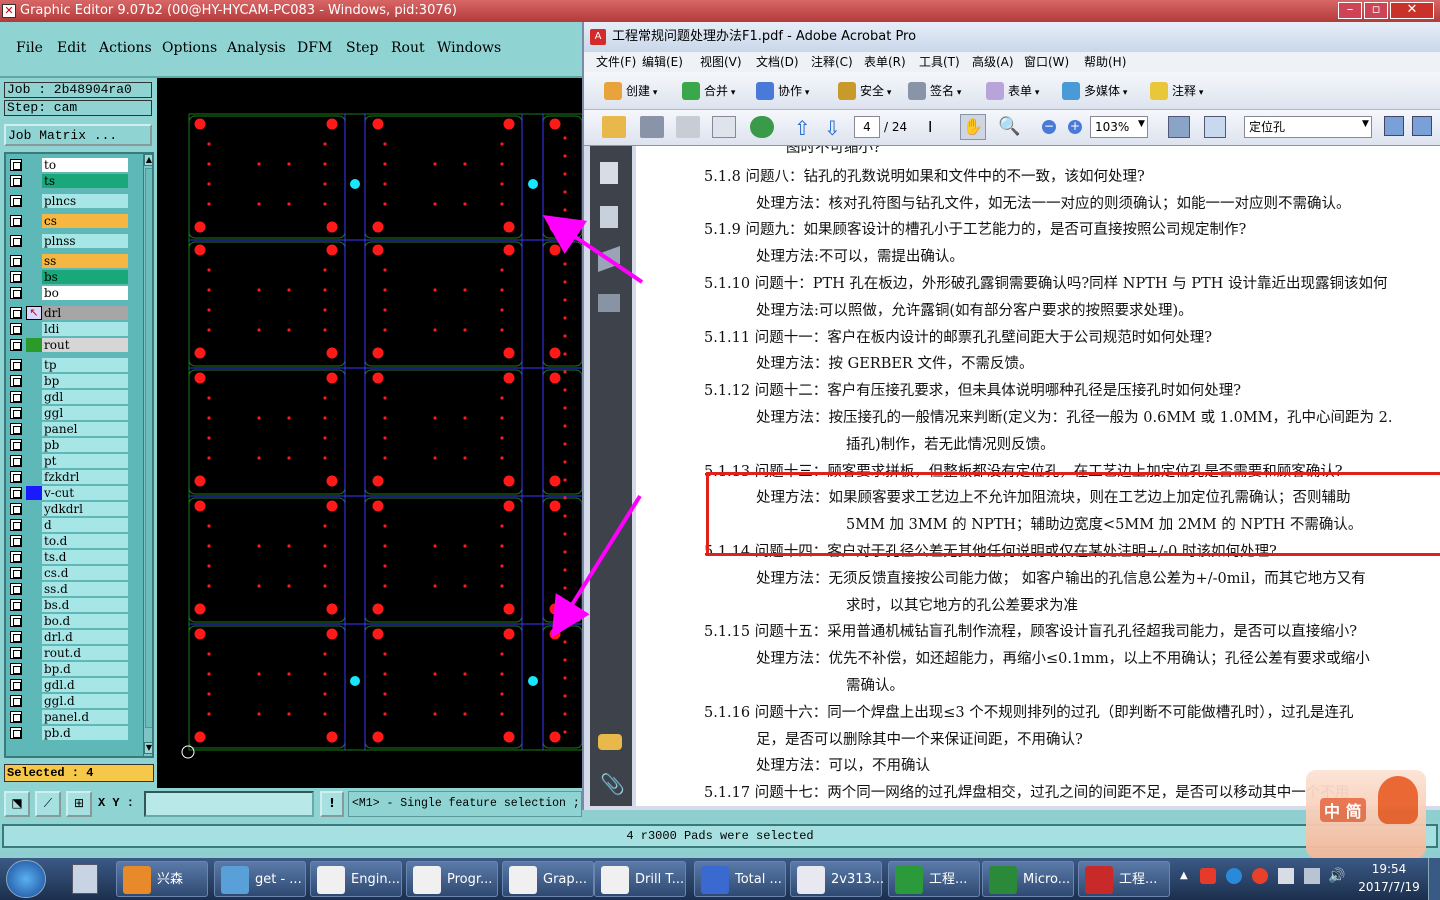  I want to click on acrobat-menu-item: 文档(D), so click(777, 62).